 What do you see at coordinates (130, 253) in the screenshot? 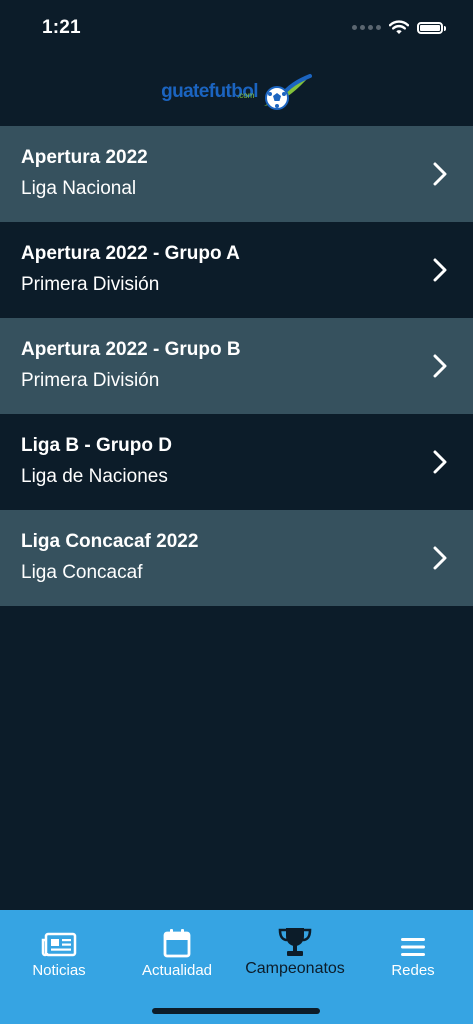
I see `row-title: Apertura 2022 - Grupo A` at bounding box center [130, 253].